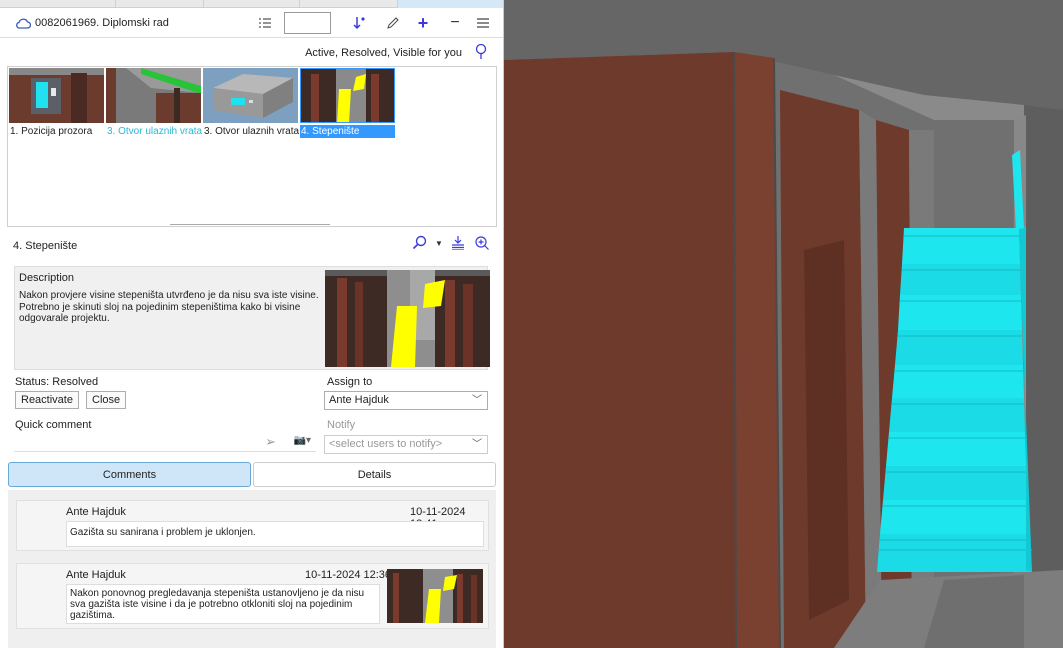 Image resolution: width=1063 pixels, height=648 pixels. I want to click on page-number-input, so click(307, 23).